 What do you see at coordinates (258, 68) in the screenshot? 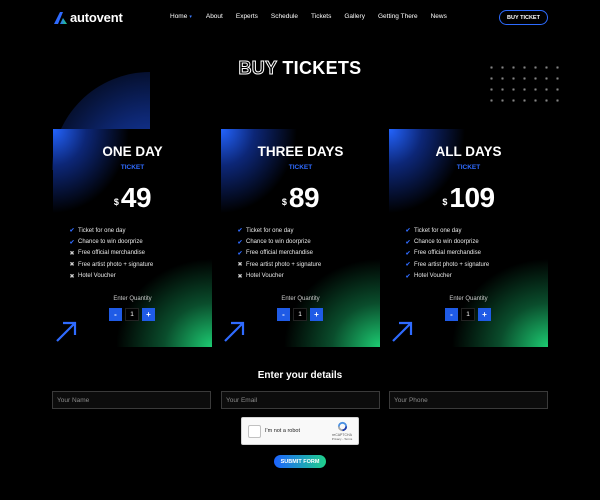
I see `page-title-outline: BUY` at bounding box center [258, 68].